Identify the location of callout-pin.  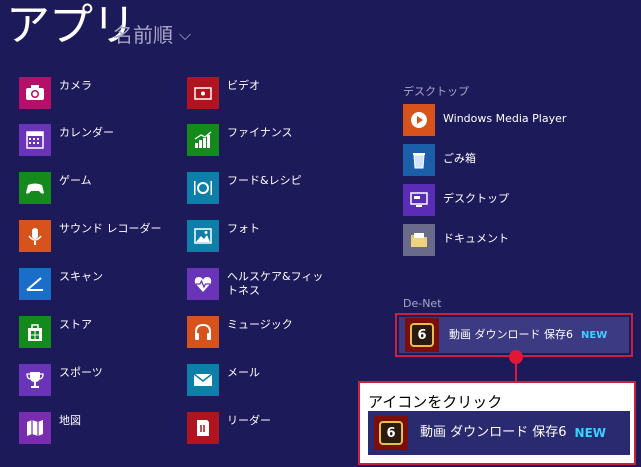
(516, 357).